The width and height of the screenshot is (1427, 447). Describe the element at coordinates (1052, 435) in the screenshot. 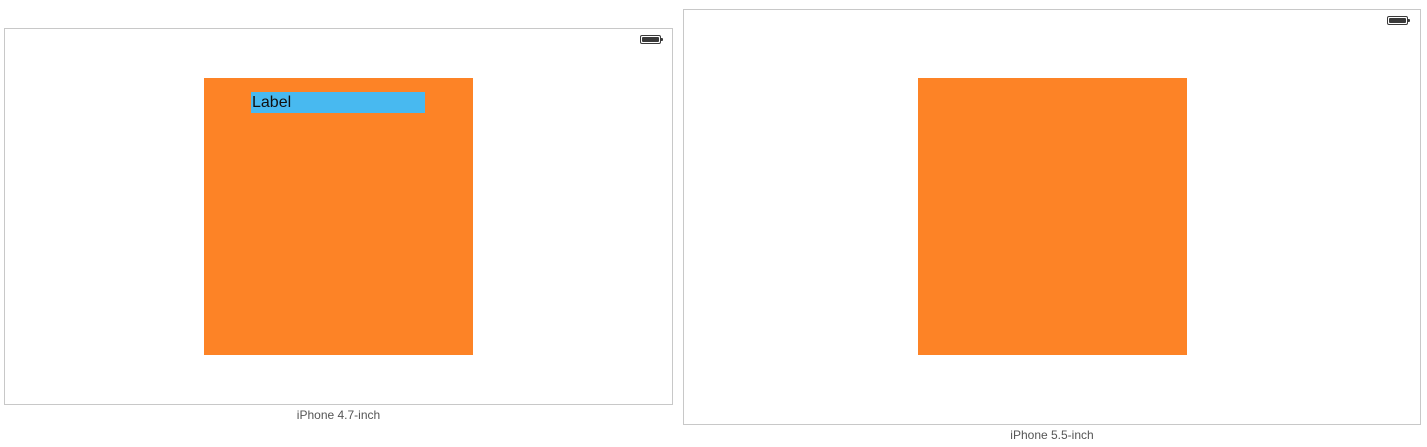

I see `device-caption: iPhone 5.5-inch` at that location.